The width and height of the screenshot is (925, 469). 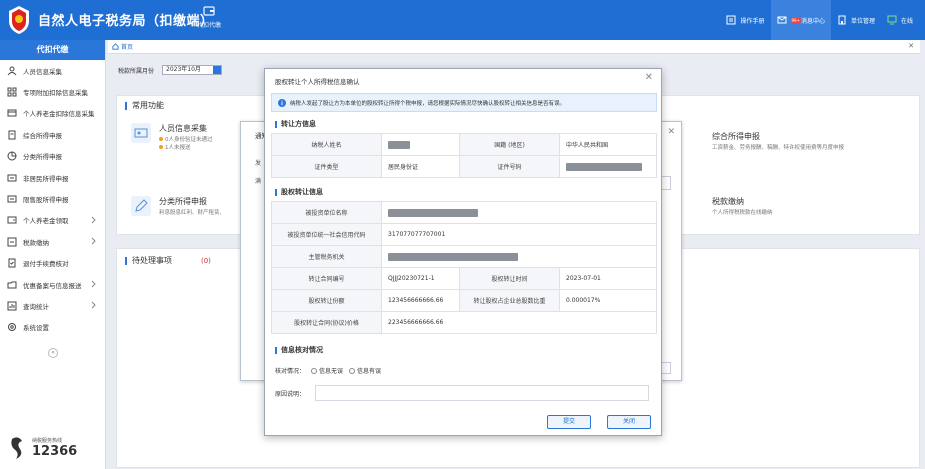 What do you see at coordinates (115, 46) in the screenshot?
I see `home-icon` at bounding box center [115, 46].